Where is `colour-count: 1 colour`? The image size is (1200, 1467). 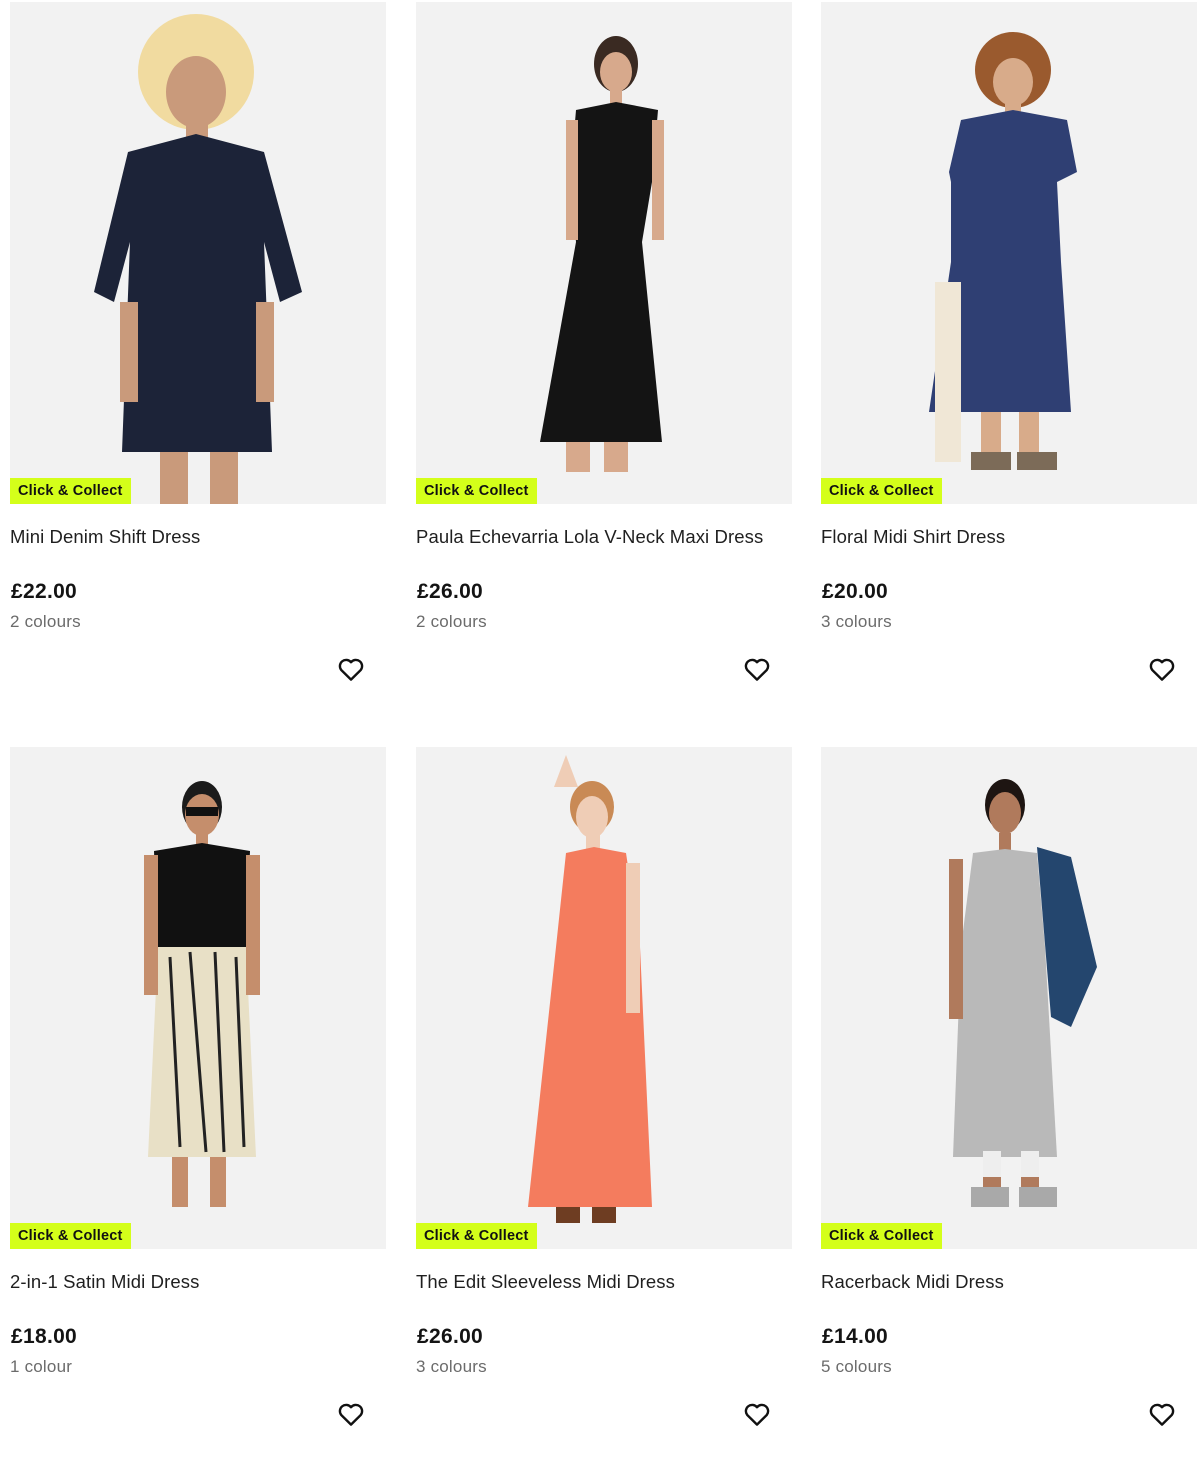
colour-count: 1 colour is located at coordinates (41, 1366).